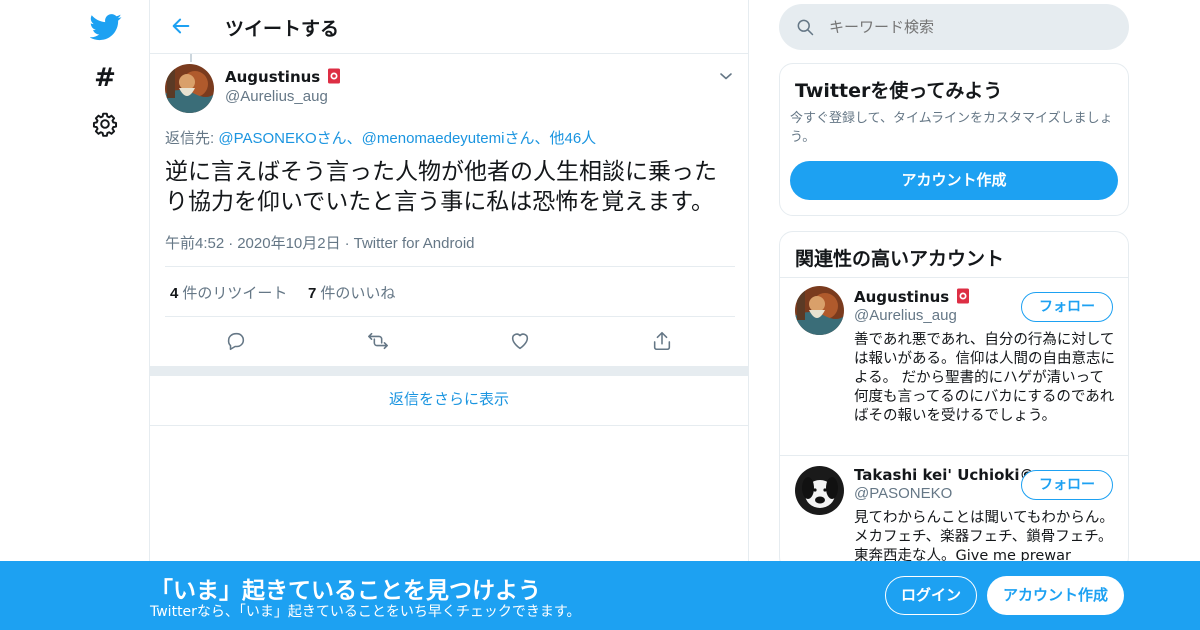 Image resolution: width=1200 pixels, height=630 pixels. What do you see at coordinates (105, 124) in the screenshot?
I see `gear-icon` at bounding box center [105, 124].